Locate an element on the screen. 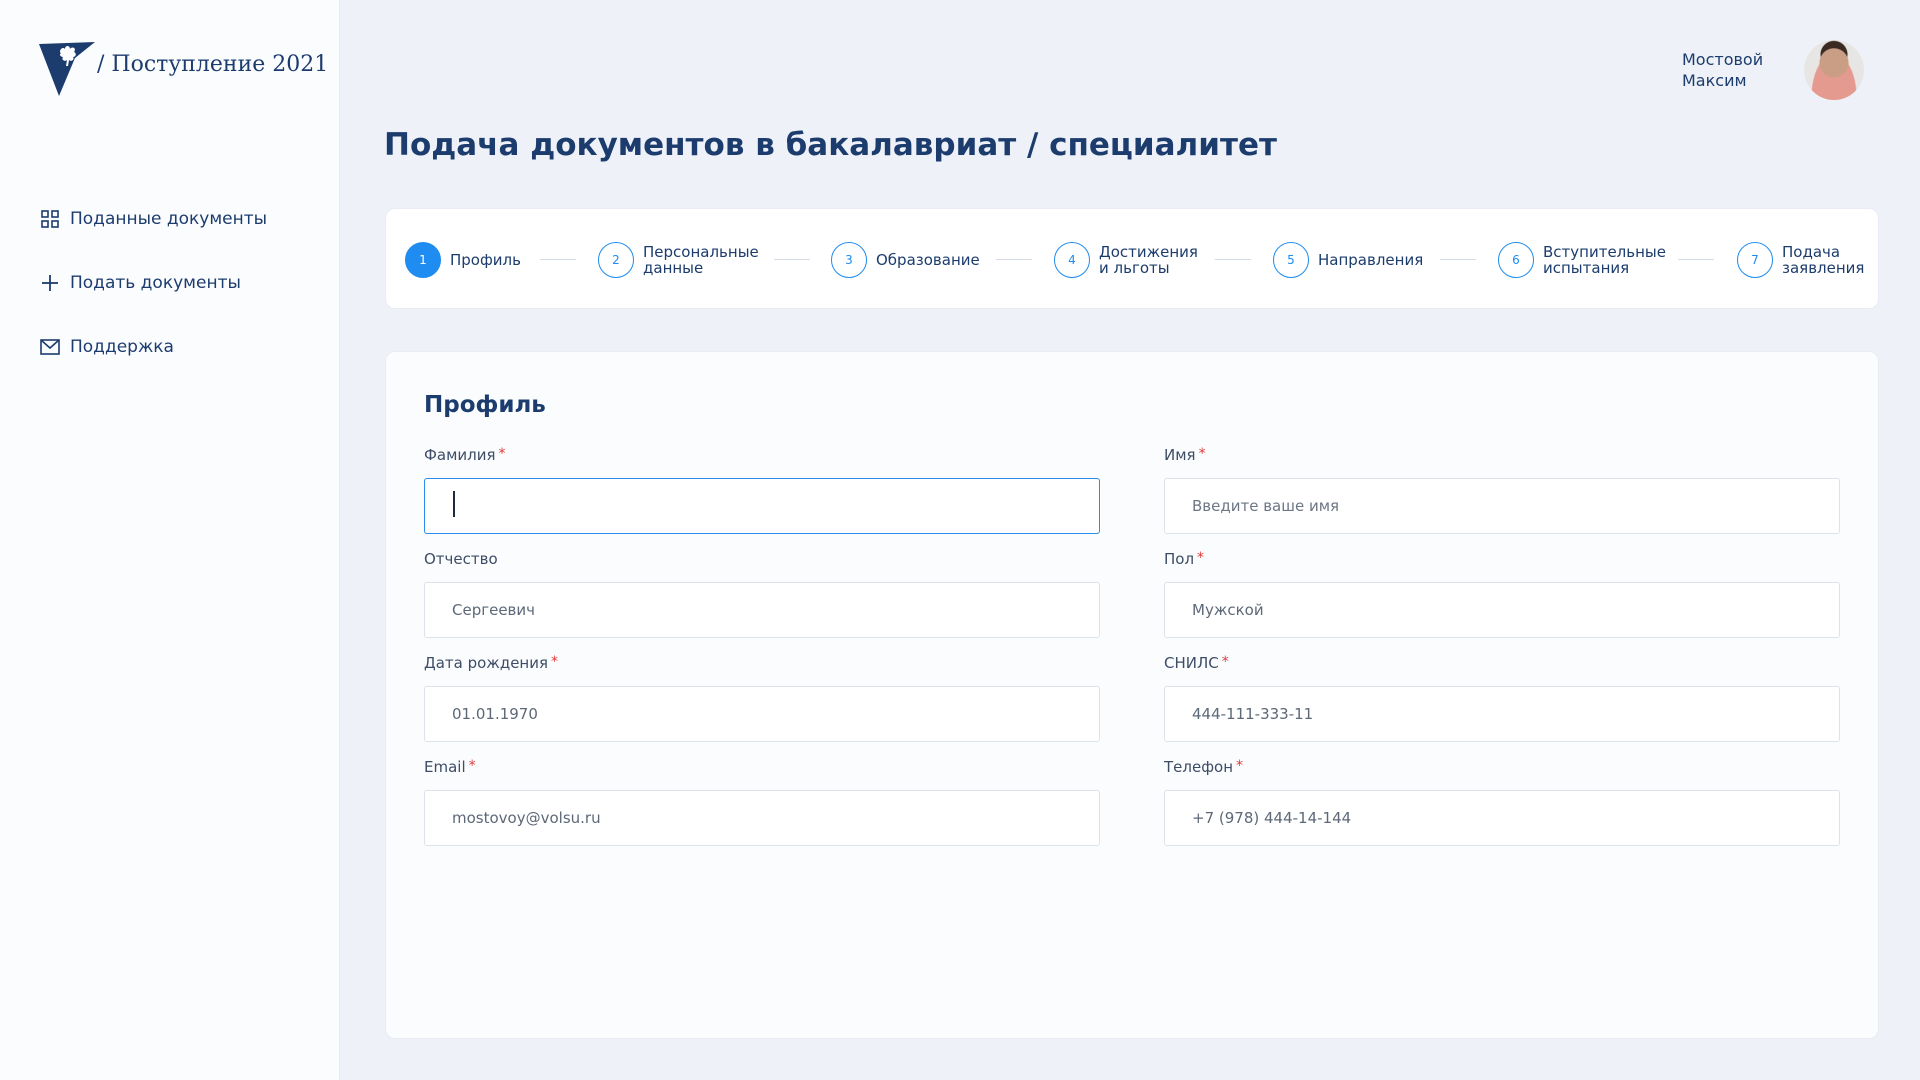 The height and width of the screenshot is (1080, 1920). field-label-text: СНИЛС is located at coordinates (1191, 663).